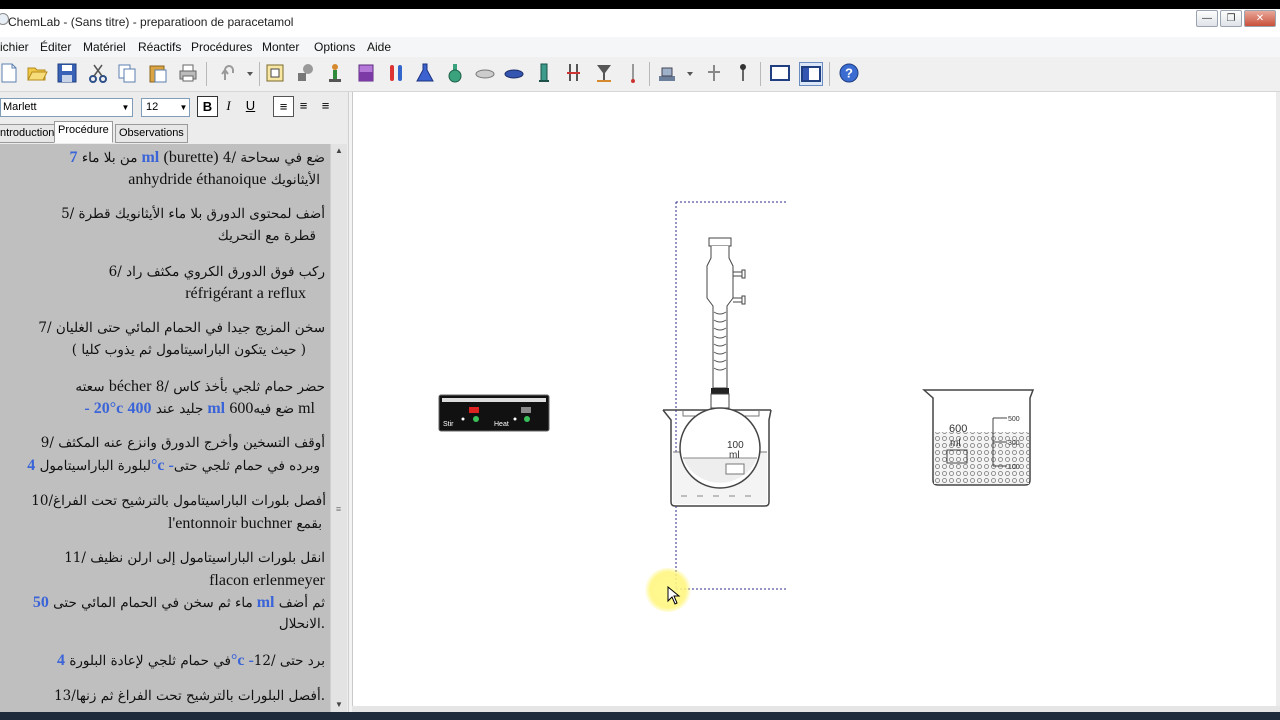  I want to click on align-left-button: ≡, so click(283, 106).